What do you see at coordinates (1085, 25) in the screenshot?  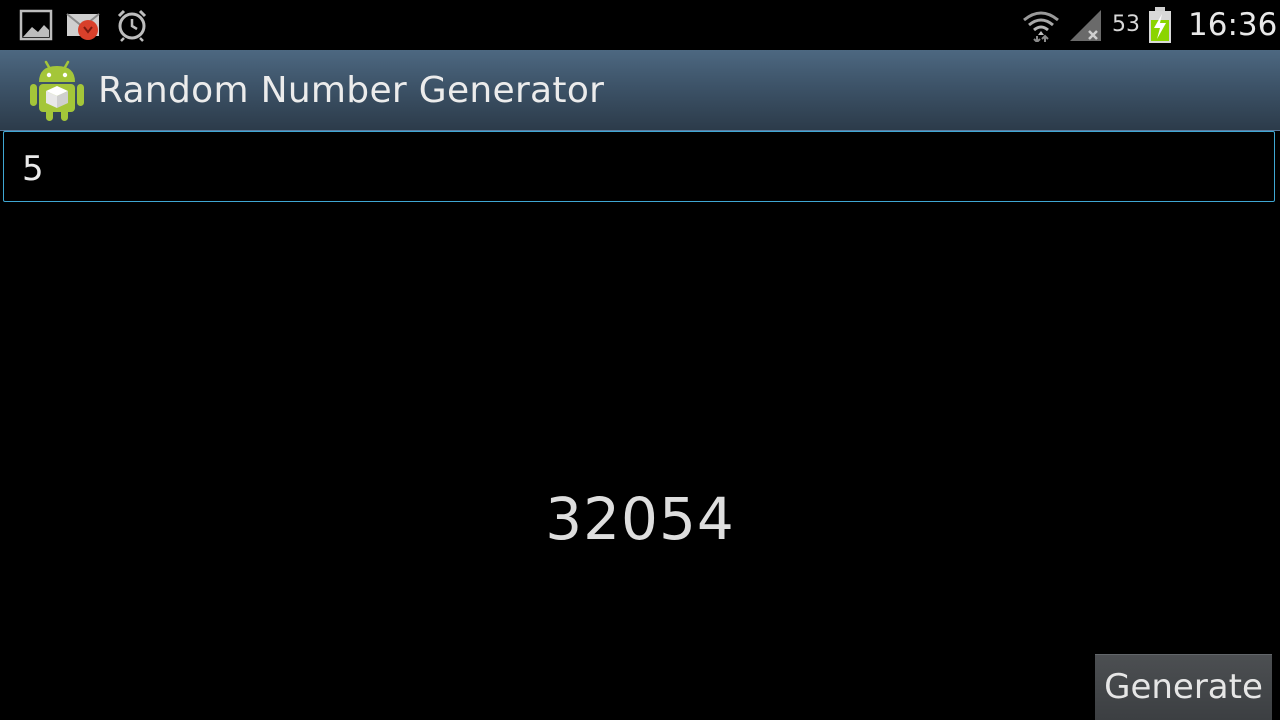 I see `signal-icon` at bounding box center [1085, 25].